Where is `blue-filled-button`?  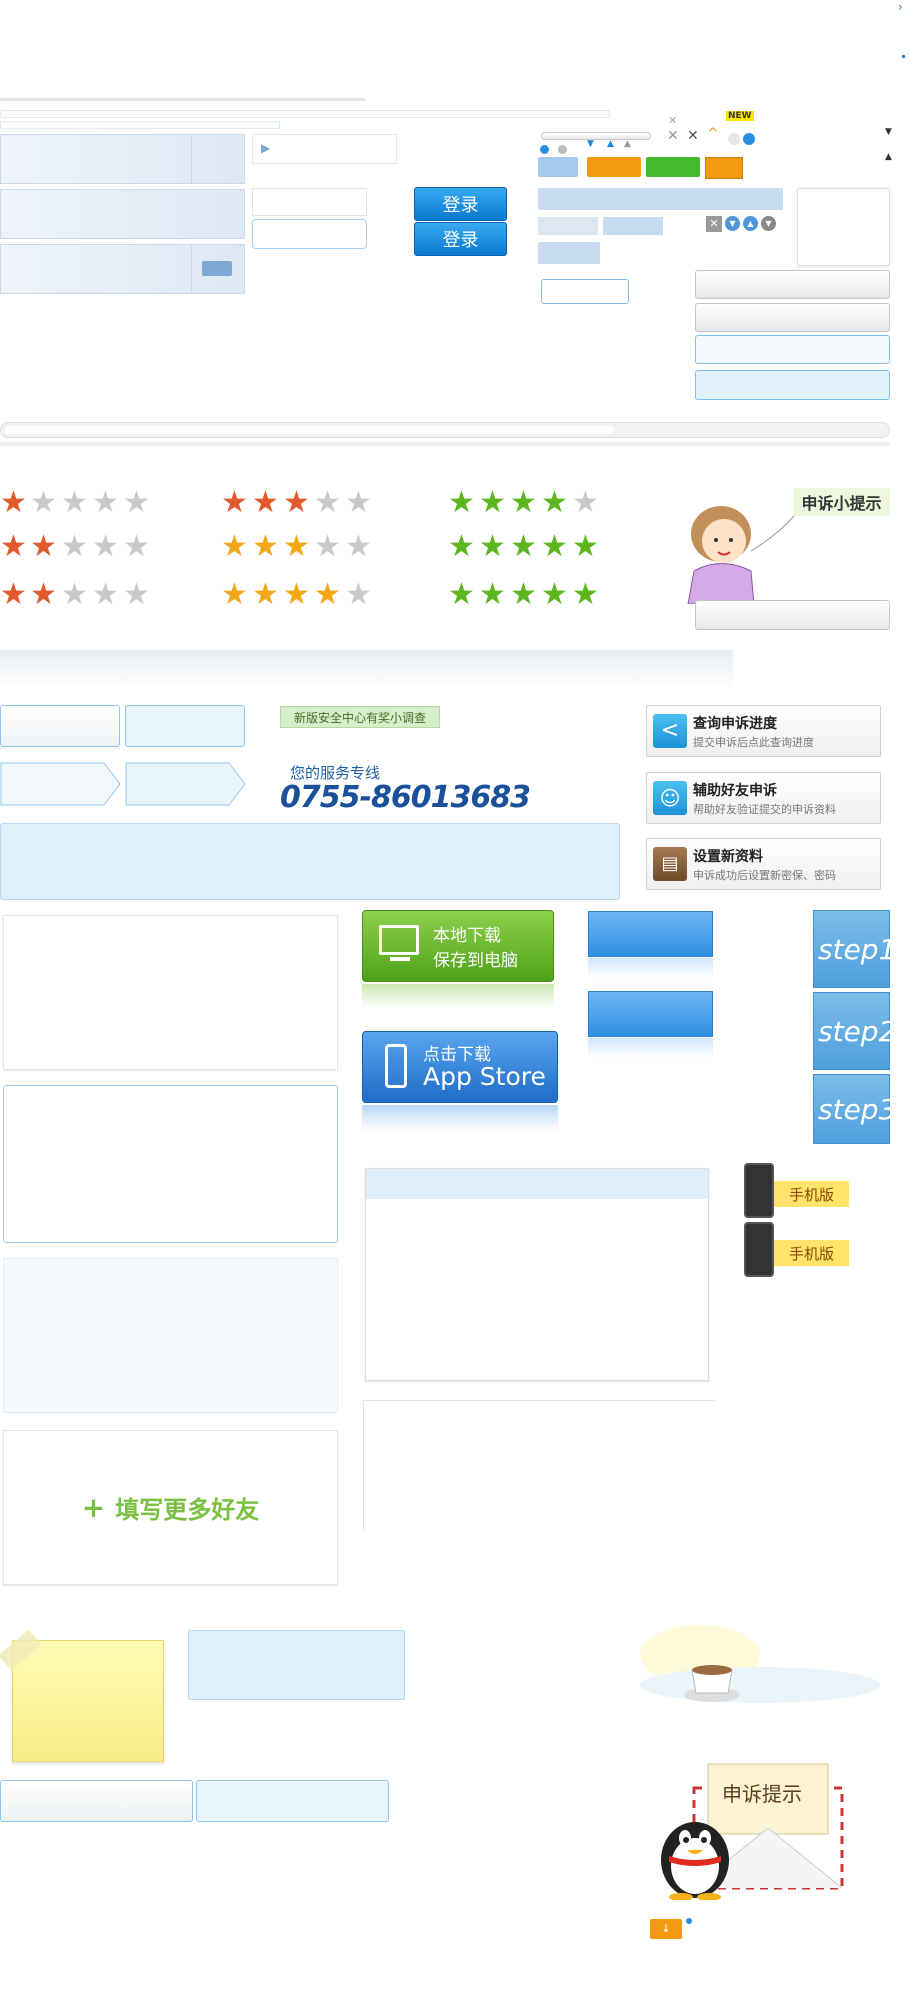
blue-filled-button is located at coordinates (792, 385).